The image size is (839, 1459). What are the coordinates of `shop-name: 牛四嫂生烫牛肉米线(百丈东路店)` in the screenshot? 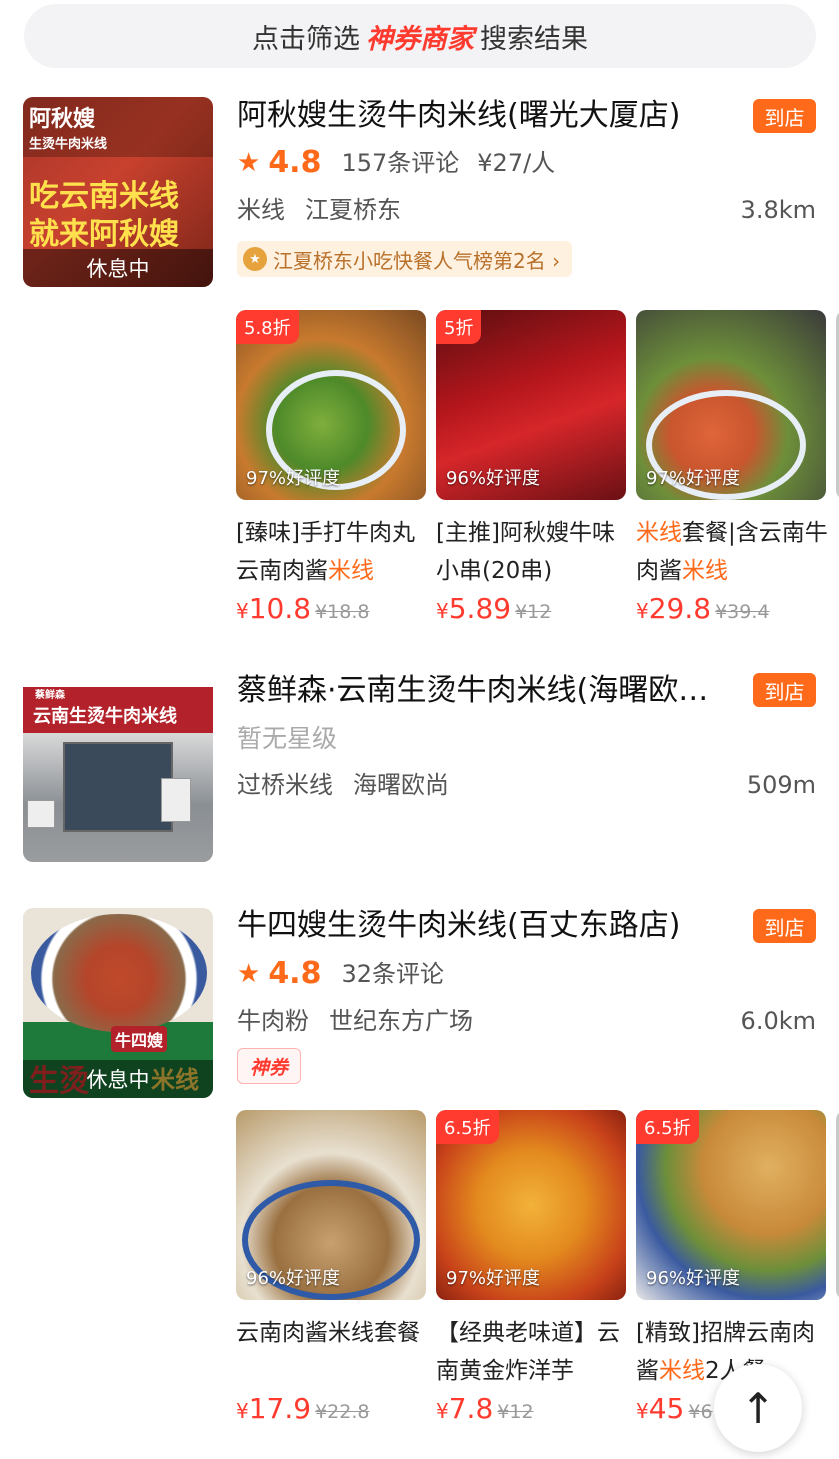 It's located at (487, 926).